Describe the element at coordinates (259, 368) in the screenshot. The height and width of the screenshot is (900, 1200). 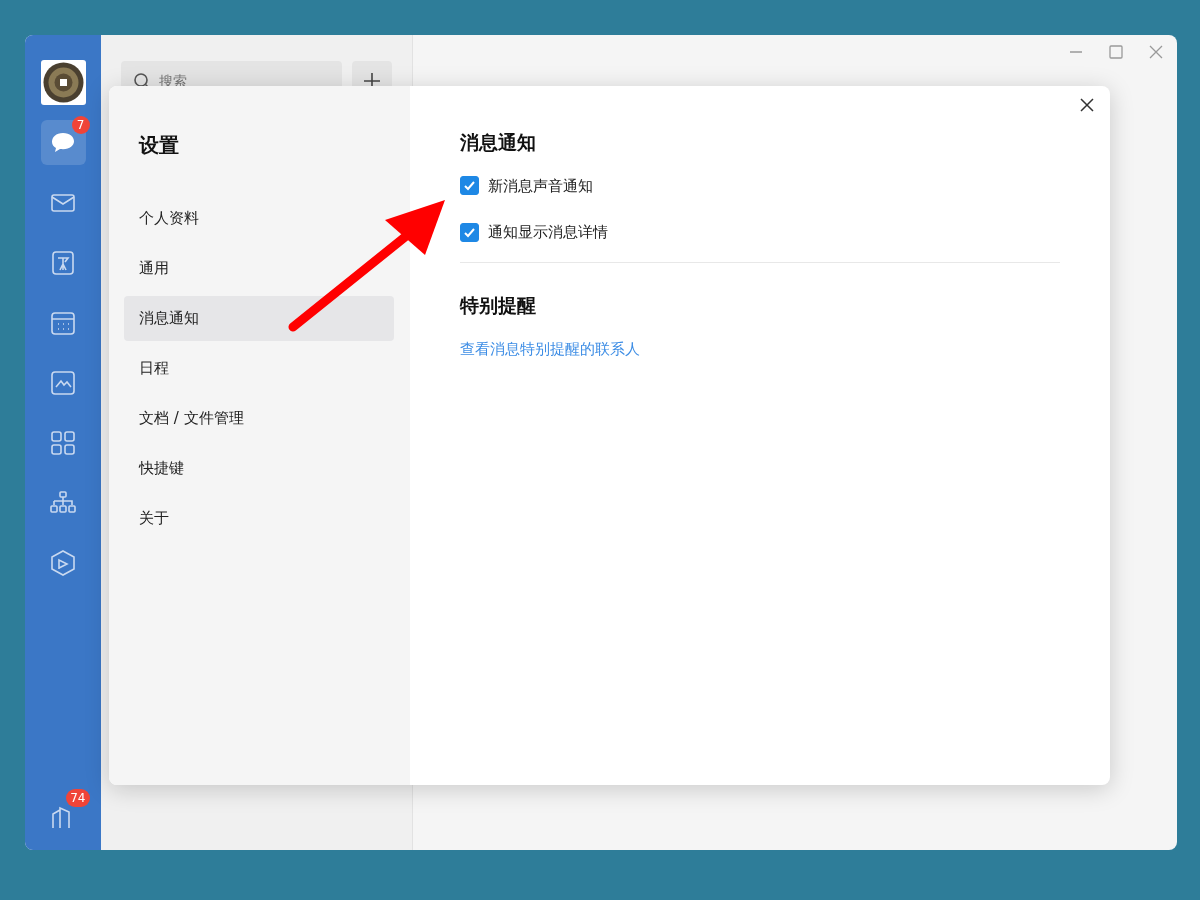
I see `settings-menu-item: 日程` at that location.